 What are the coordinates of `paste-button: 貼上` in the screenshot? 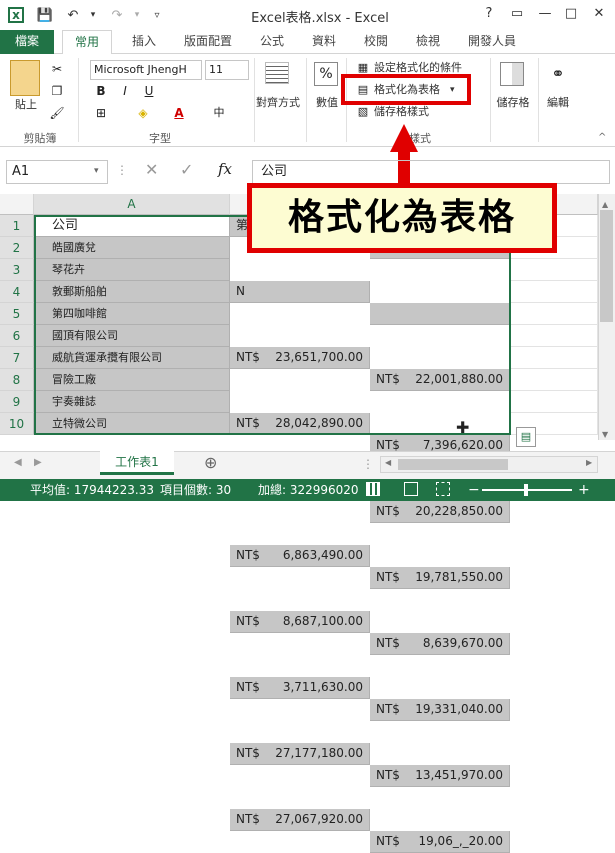 It's located at (26, 104).